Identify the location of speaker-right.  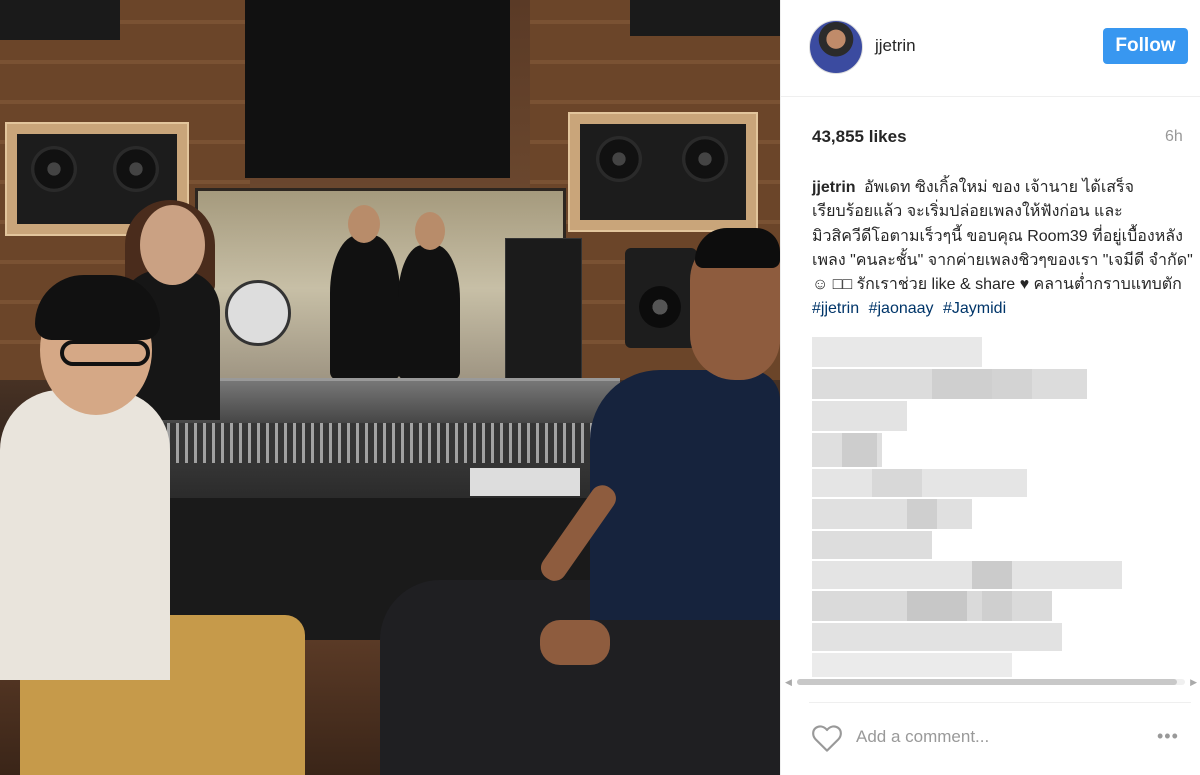
(663, 172).